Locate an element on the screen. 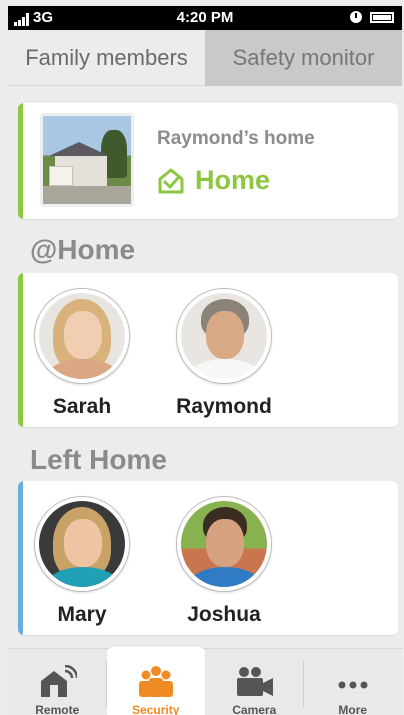 Image resolution: width=404 pixels, height=715 pixels. section-title-at-home: @Home is located at coordinates (83, 249).